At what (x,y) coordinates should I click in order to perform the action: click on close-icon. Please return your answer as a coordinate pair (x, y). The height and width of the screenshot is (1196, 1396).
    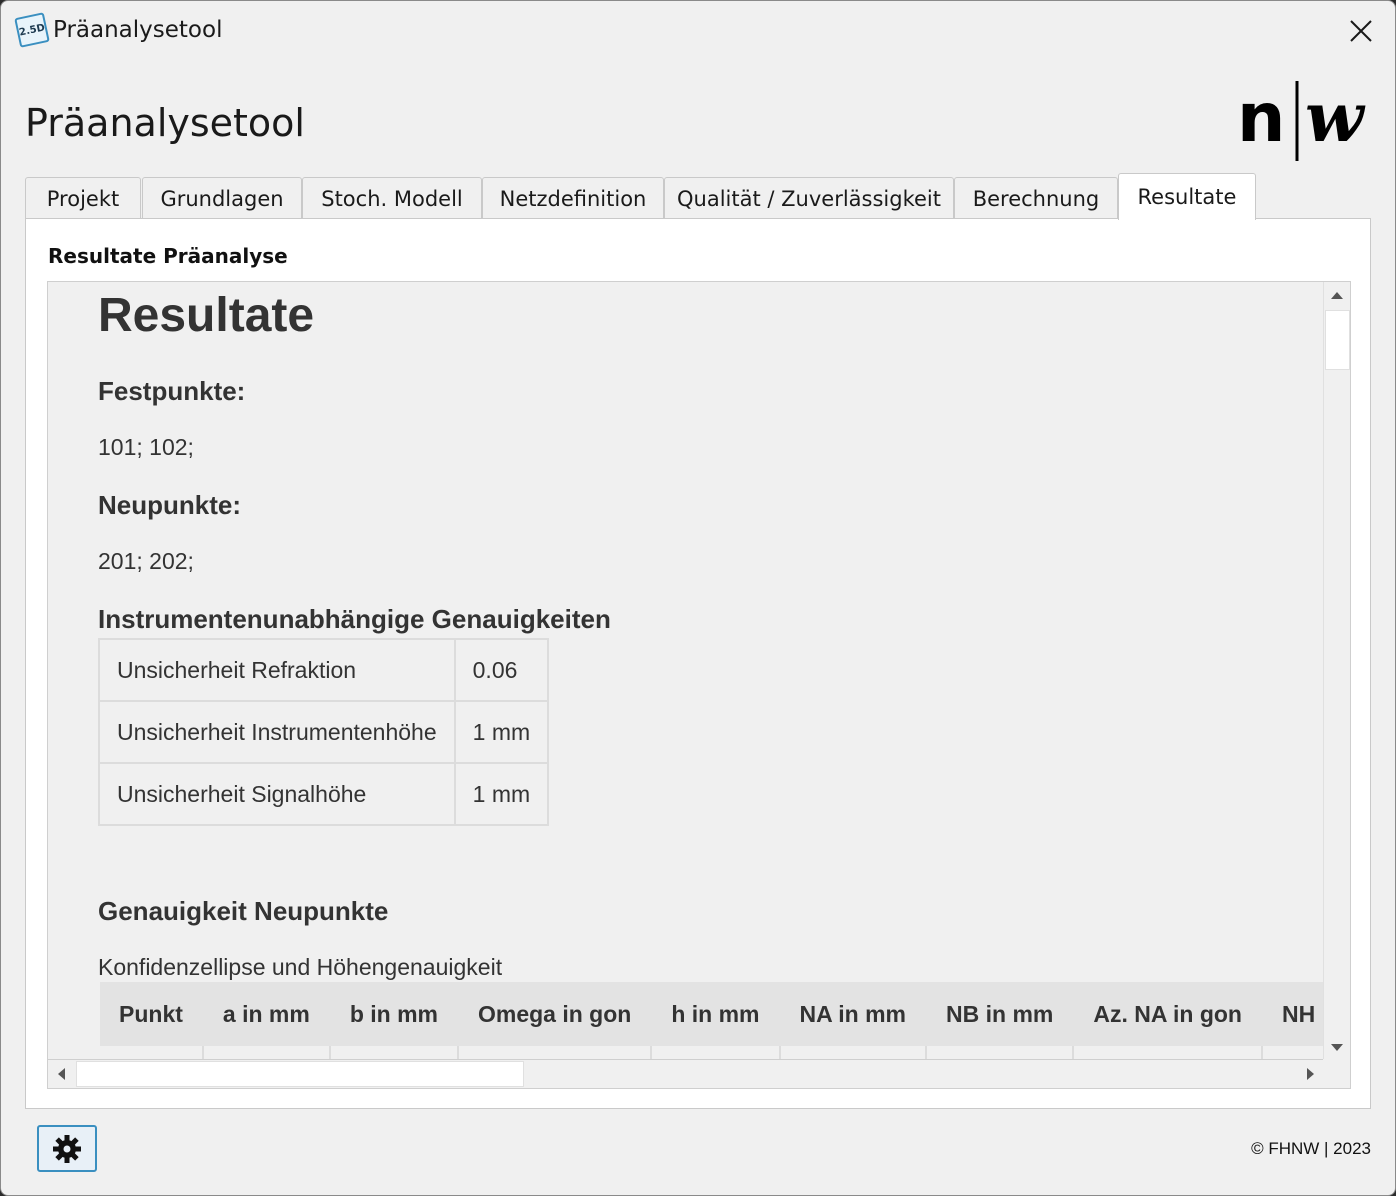
    Looking at the image, I should click on (1361, 31).